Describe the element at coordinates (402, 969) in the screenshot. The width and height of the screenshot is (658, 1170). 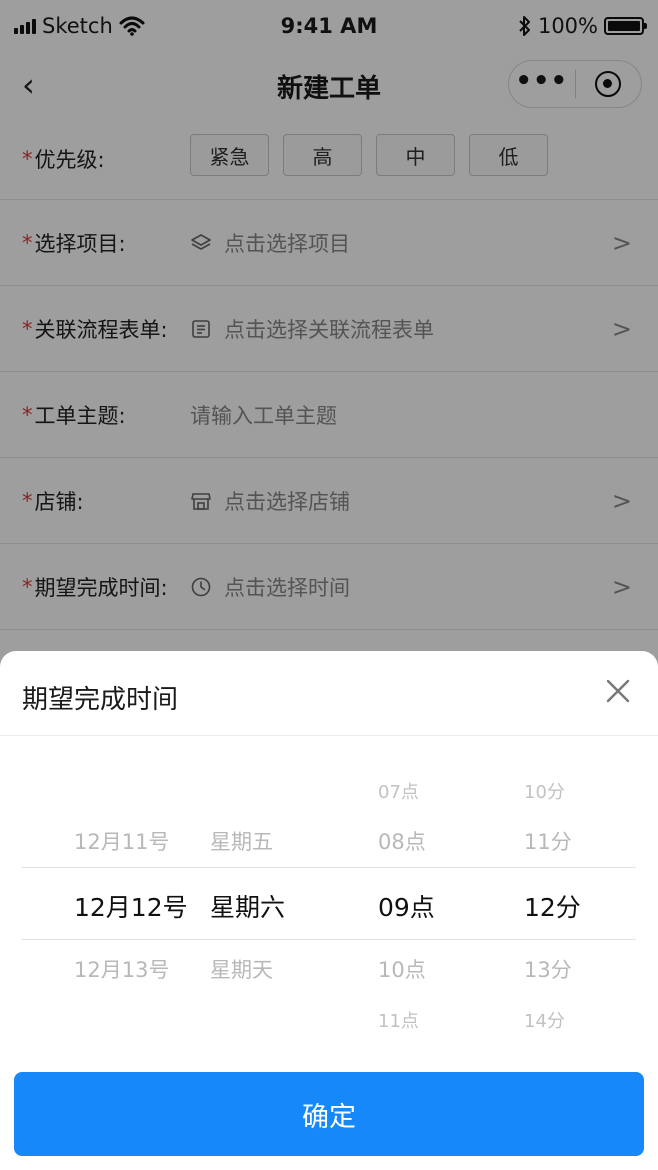
I see `hour-option: 10点` at that location.